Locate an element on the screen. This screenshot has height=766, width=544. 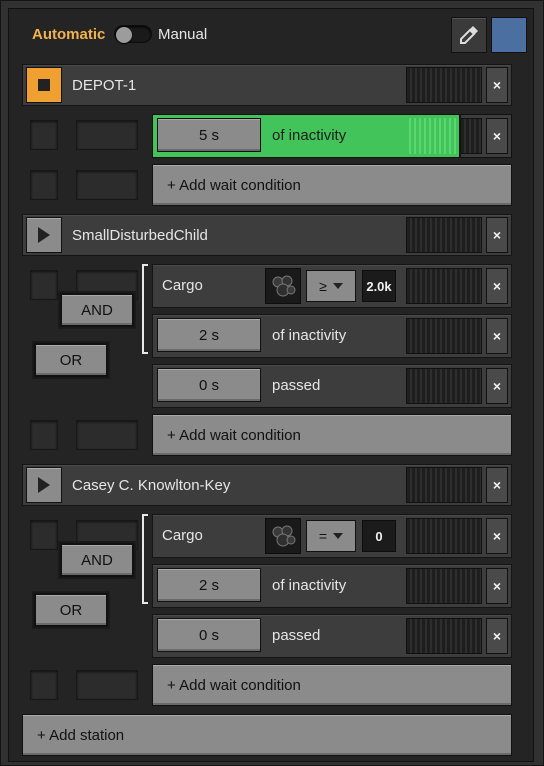
eyedropper-button is located at coordinates (469, 35).